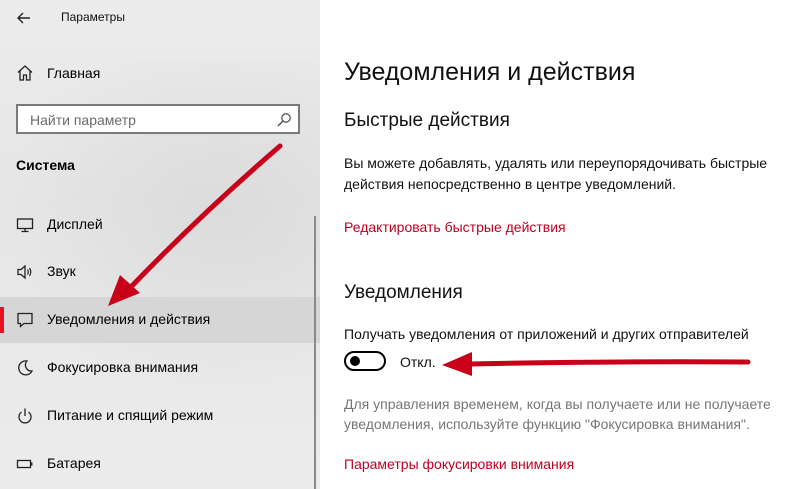 This screenshot has width=792, height=489. Describe the element at coordinates (25, 416) in the screenshot. I see `power-icon` at that location.